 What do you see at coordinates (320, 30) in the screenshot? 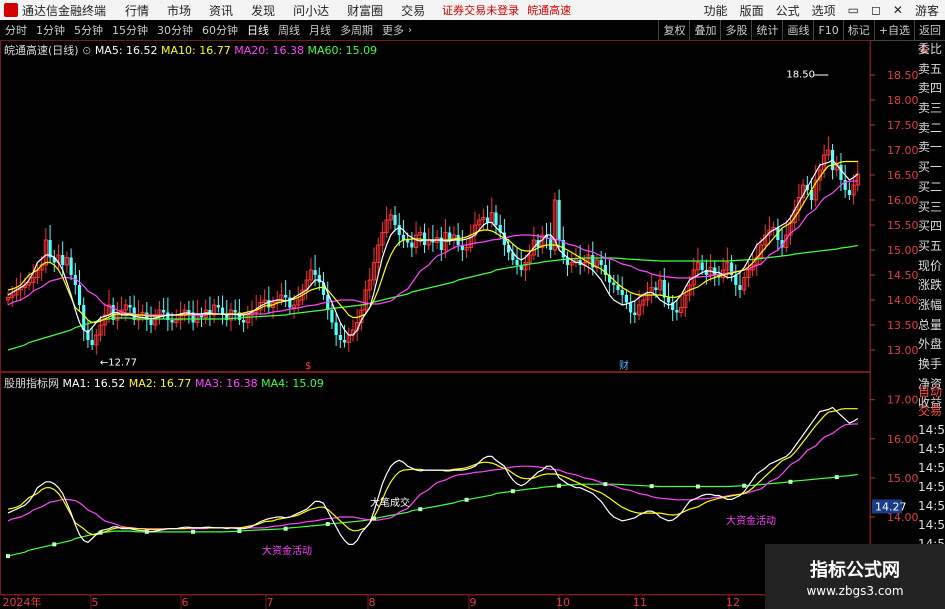
I see `period-monthly: 月线` at bounding box center [320, 30].